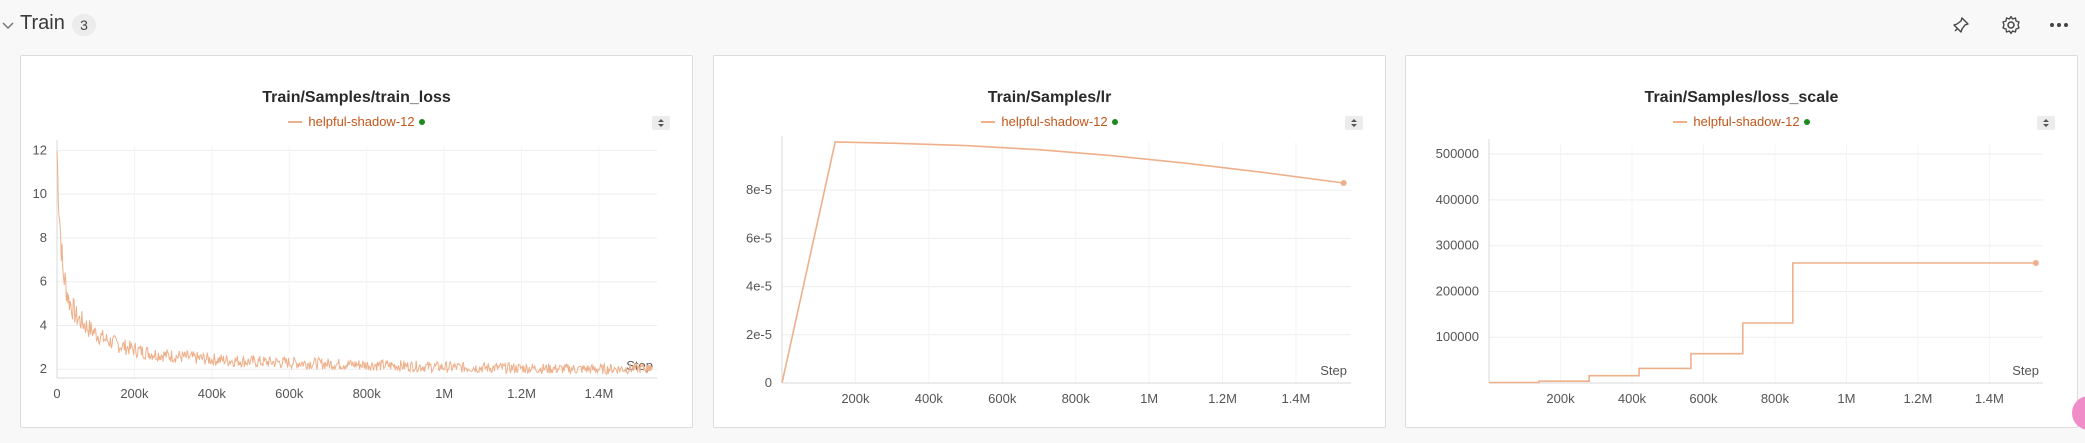 The image size is (2085, 443). Describe the element at coordinates (40, 193) in the screenshot. I see `y-tick-label: 10` at that location.